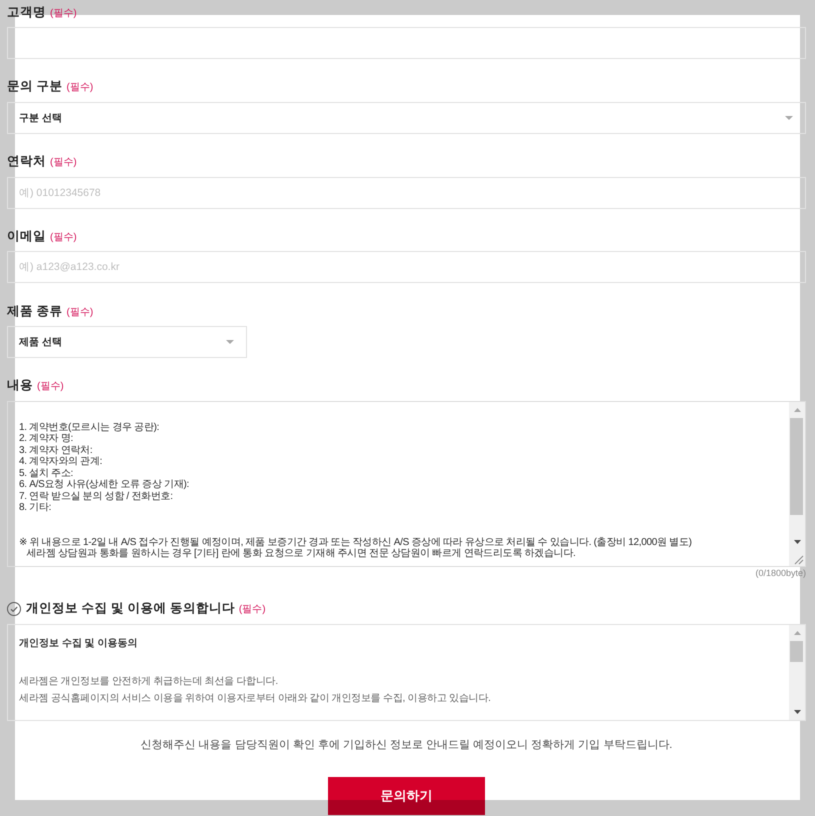  Describe the element at coordinates (797, 558) in the screenshot. I see `resize-grip-icon` at that location.